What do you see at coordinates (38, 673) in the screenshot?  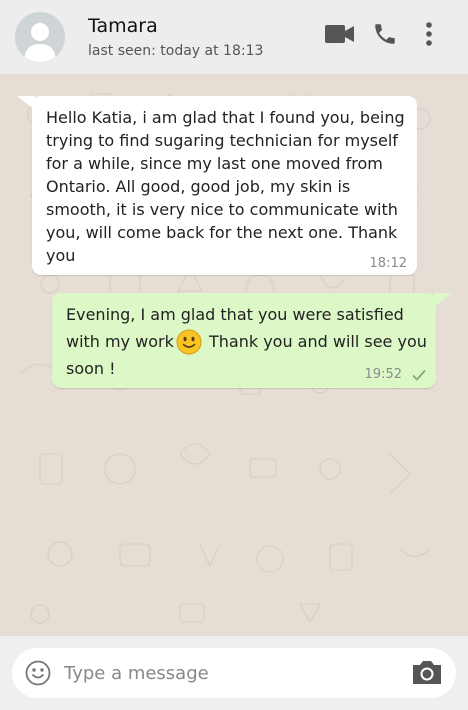 I see `emoji-picker-icon` at bounding box center [38, 673].